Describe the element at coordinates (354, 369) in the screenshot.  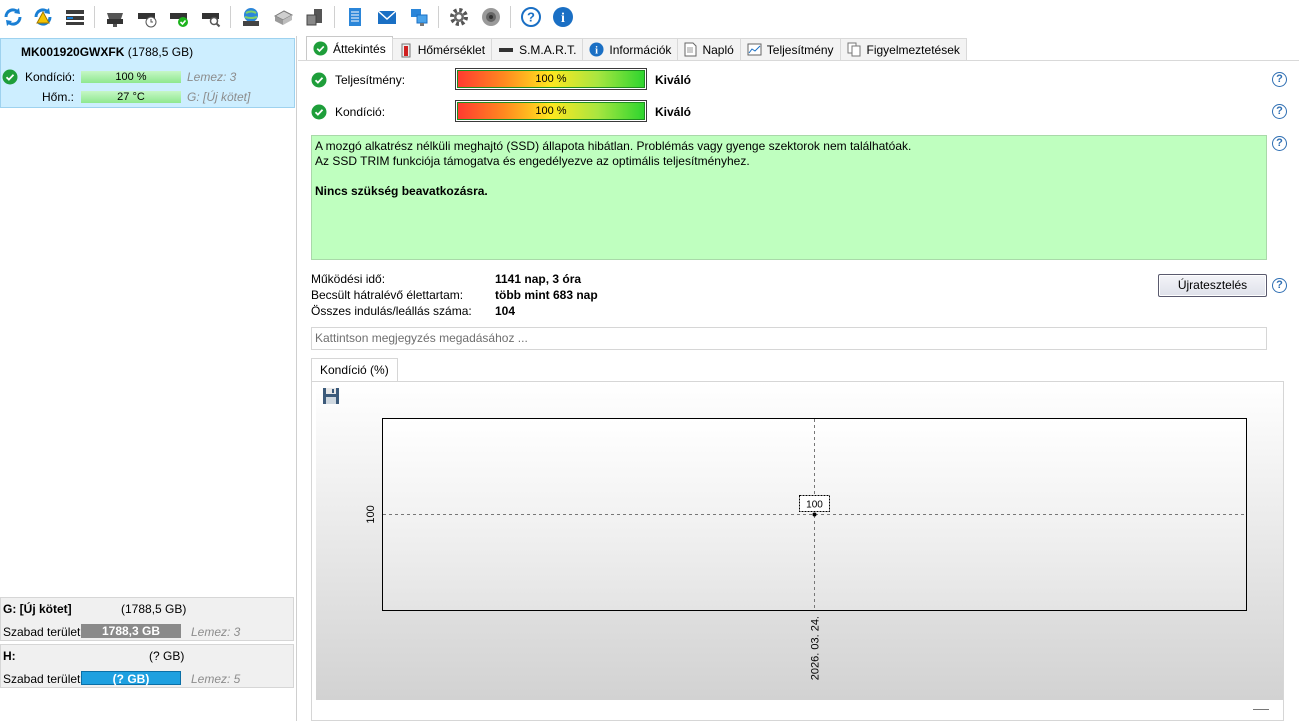
I see `chart-tab-condition: Kondíció (%)` at that location.